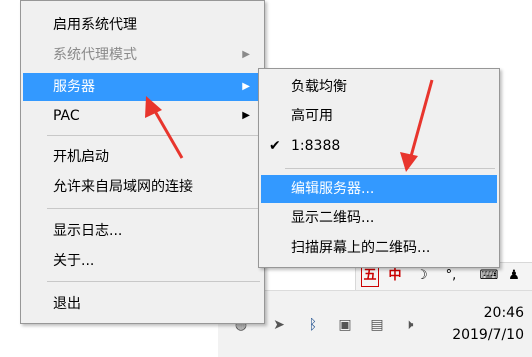  What do you see at coordinates (289, 125) in the screenshot?
I see `annotation-arrows` at bounding box center [289, 125].